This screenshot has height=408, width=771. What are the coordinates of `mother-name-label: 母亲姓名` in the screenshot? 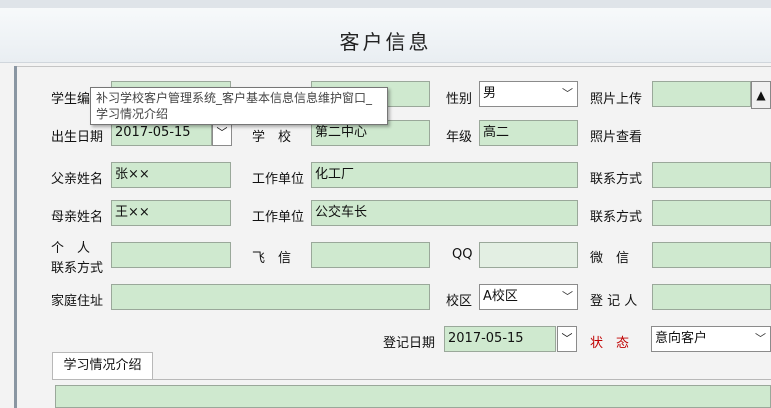 It's located at (77, 217).